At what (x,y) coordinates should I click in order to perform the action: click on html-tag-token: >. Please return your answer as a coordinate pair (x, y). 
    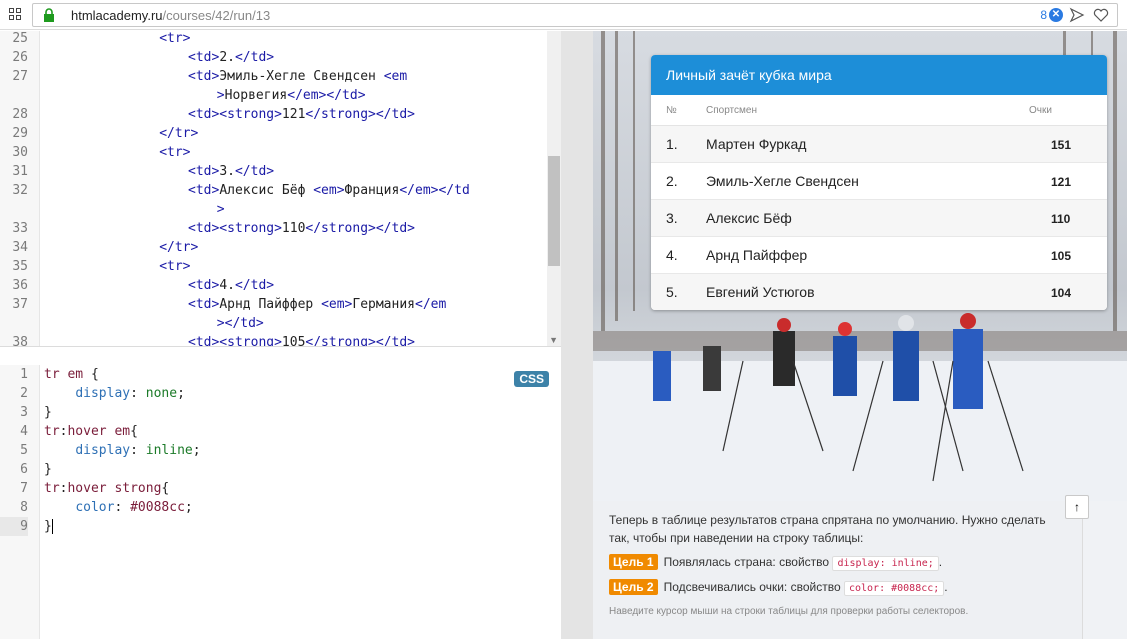
    Looking at the image, I should click on (220, 95).